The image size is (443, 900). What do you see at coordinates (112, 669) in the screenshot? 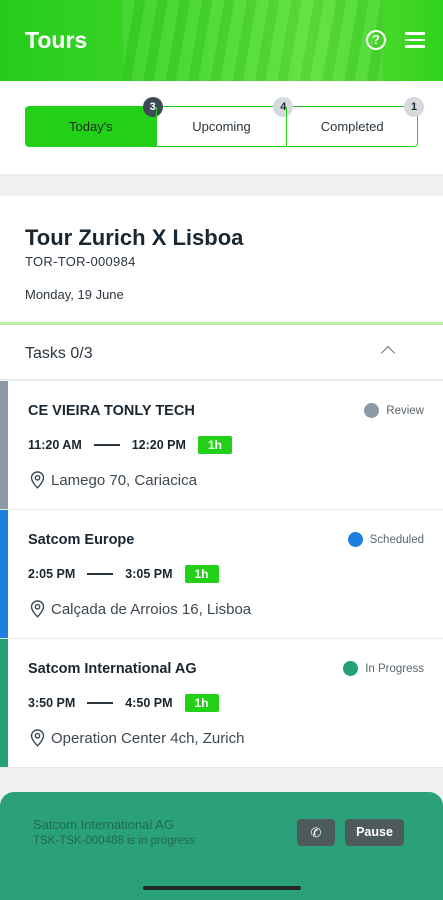
I see `task-name: Satcom International AG` at bounding box center [112, 669].